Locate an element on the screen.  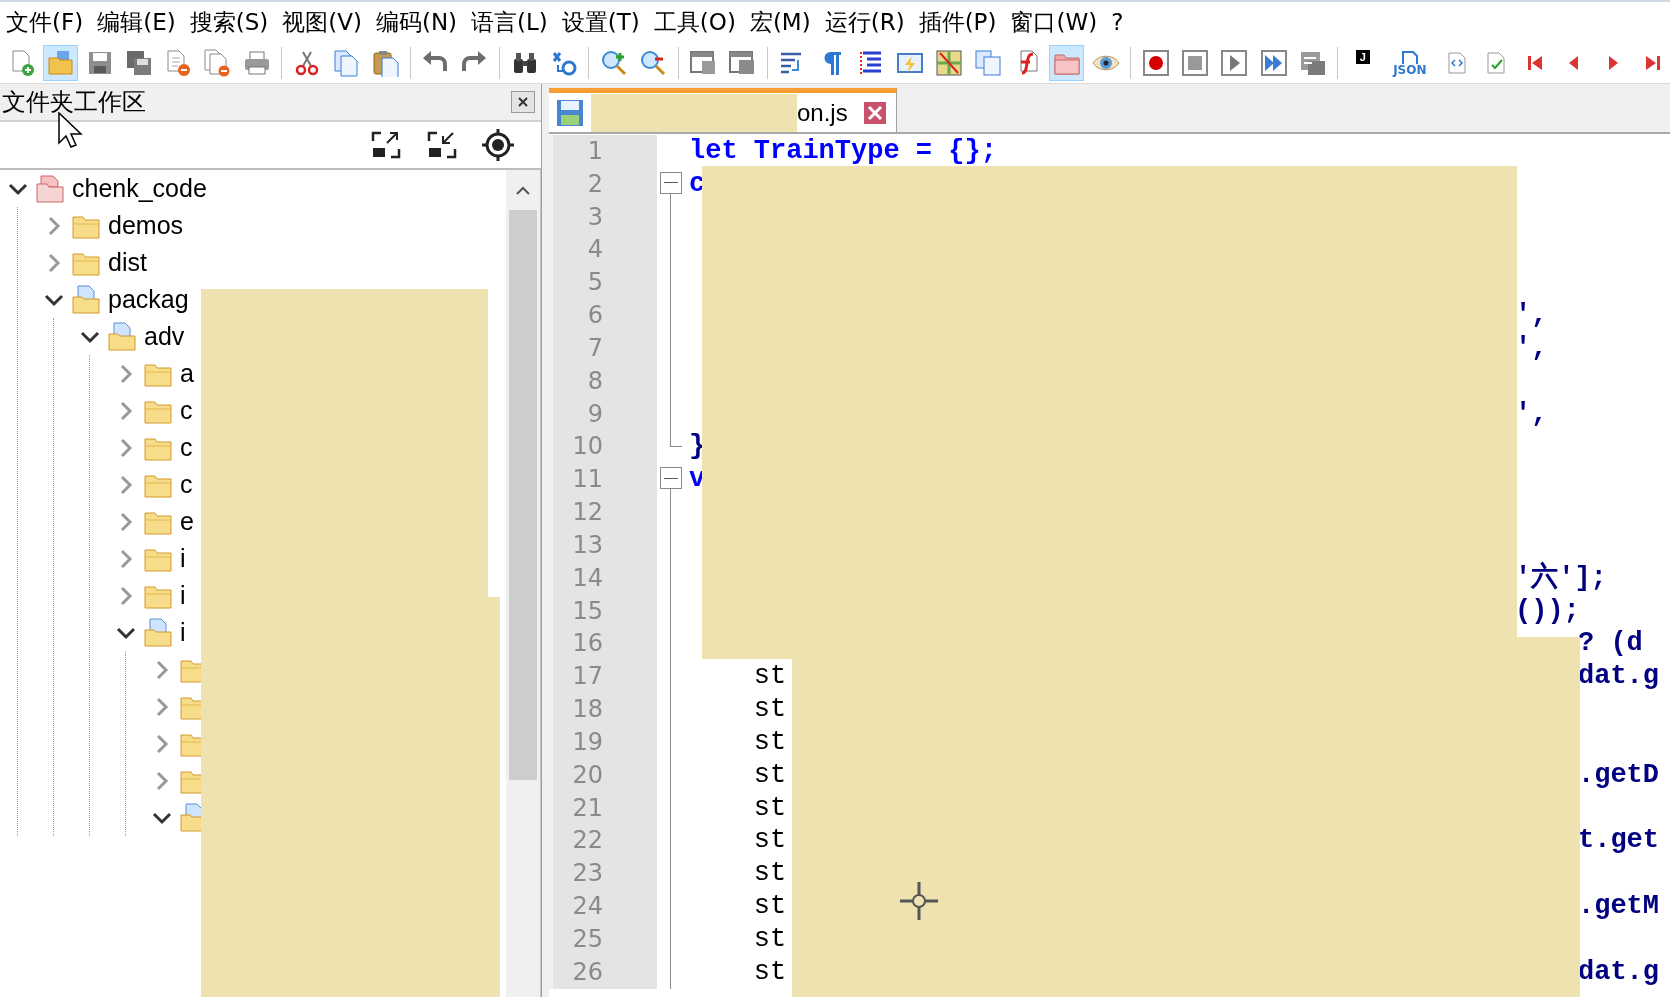
menu-item: 编码(N) is located at coordinates (416, 22).